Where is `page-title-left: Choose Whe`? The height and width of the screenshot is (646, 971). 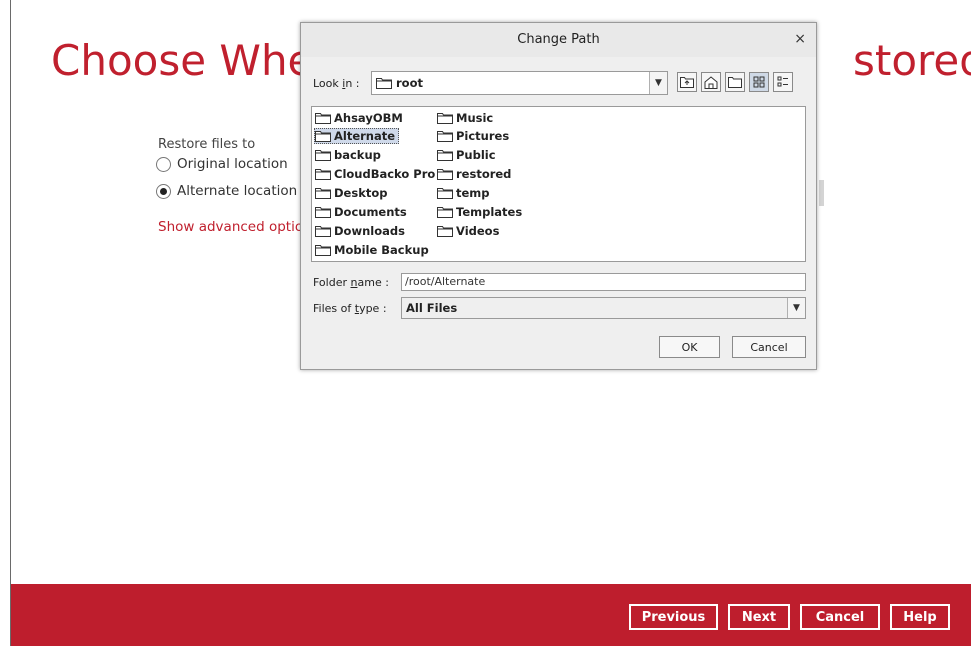
page-title-left: Choose Whe is located at coordinates (182, 60).